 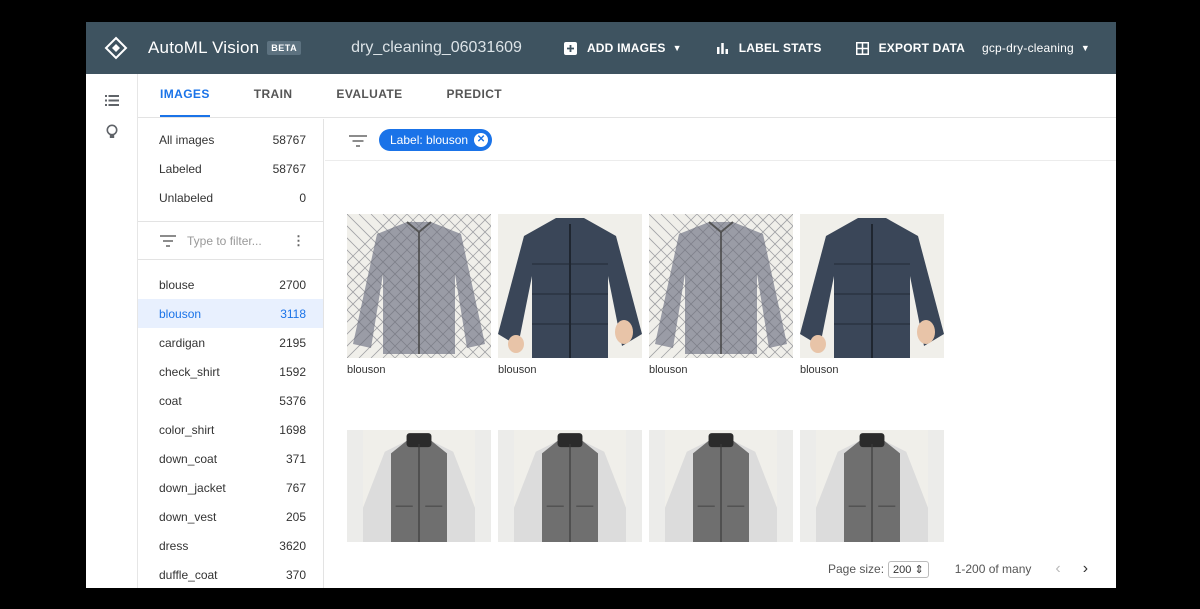 I want to click on label-name: blouse, so click(x=177, y=284).